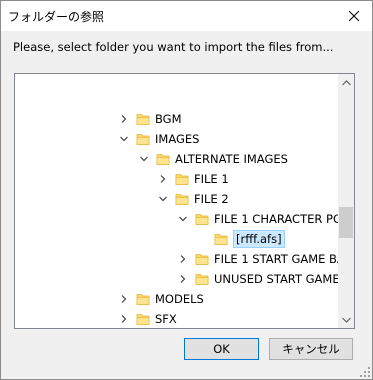  What do you see at coordinates (166, 319) in the screenshot?
I see `tree-item-label: SFX` at bounding box center [166, 319].